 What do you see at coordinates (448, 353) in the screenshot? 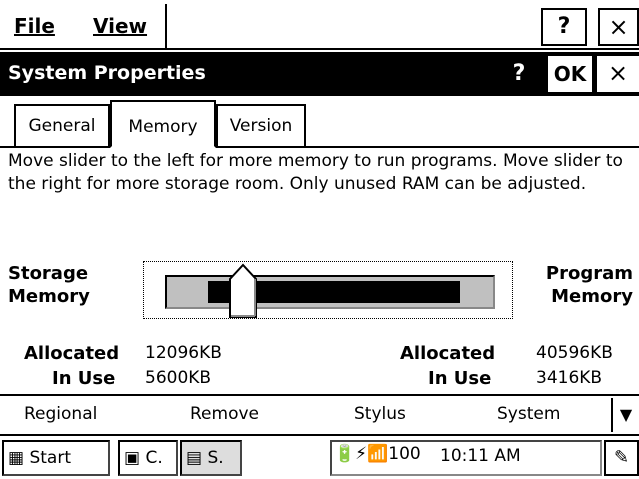
I see `program-allocated-label: Allocated` at bounding box center [448, 353].